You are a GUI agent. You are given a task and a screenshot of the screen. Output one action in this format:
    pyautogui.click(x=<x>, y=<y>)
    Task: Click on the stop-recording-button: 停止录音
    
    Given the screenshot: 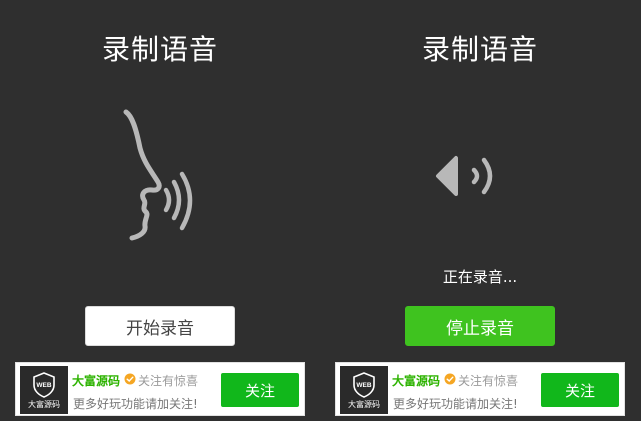 What is the action you would take?
    pyautogui.click(x=480, y=326)
    